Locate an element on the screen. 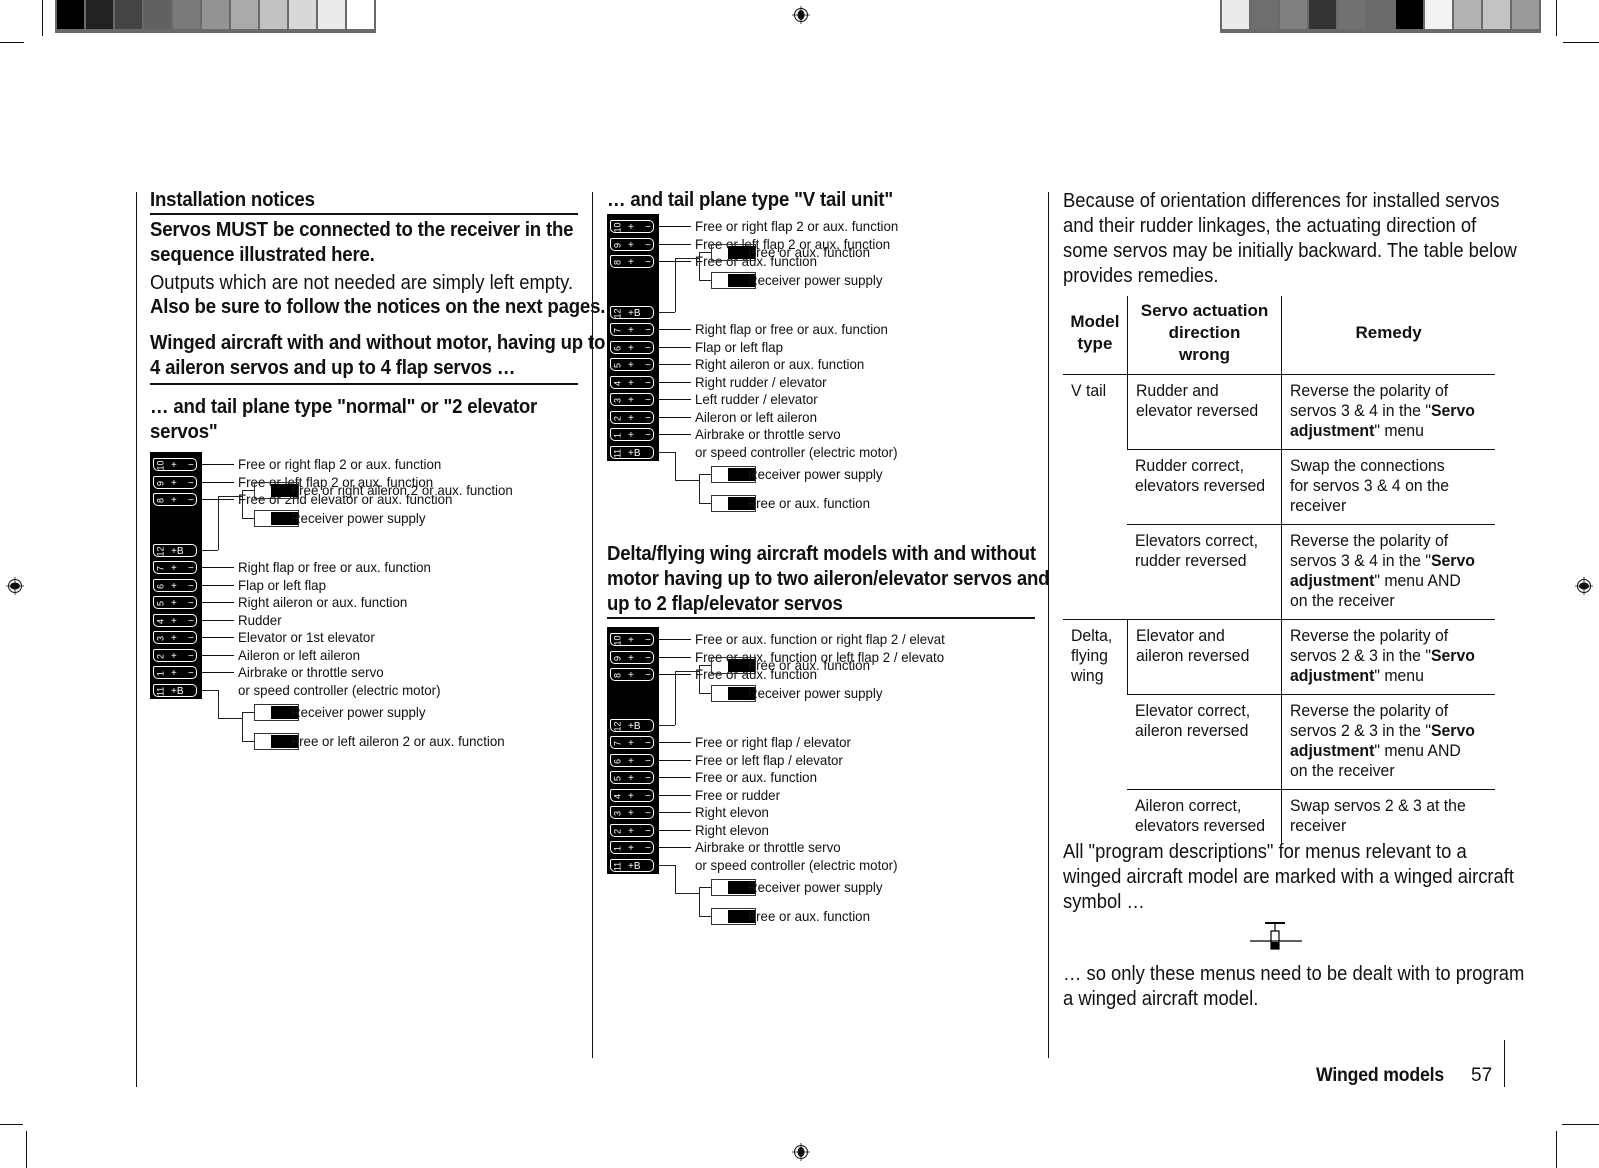  plug-label: Free or right aileron 2 or aux. function is located at coordinates (402, 489).